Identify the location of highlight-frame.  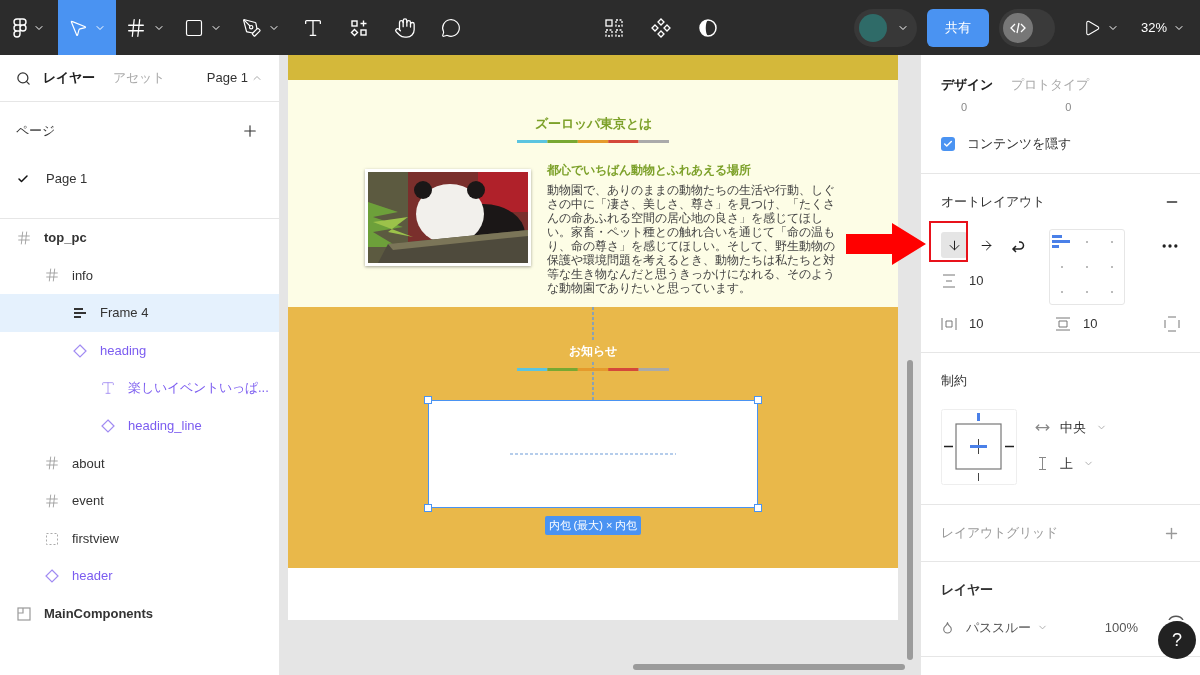
(948, 241).